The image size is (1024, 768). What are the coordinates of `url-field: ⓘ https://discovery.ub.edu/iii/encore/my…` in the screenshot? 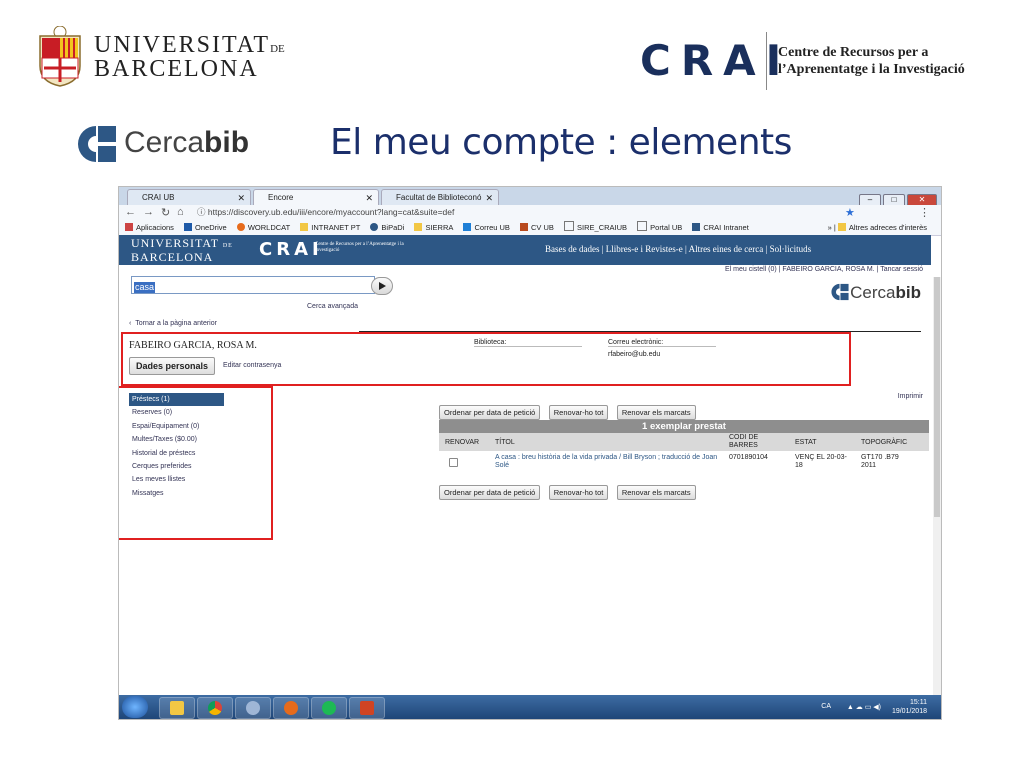 It's located at (517, 212).